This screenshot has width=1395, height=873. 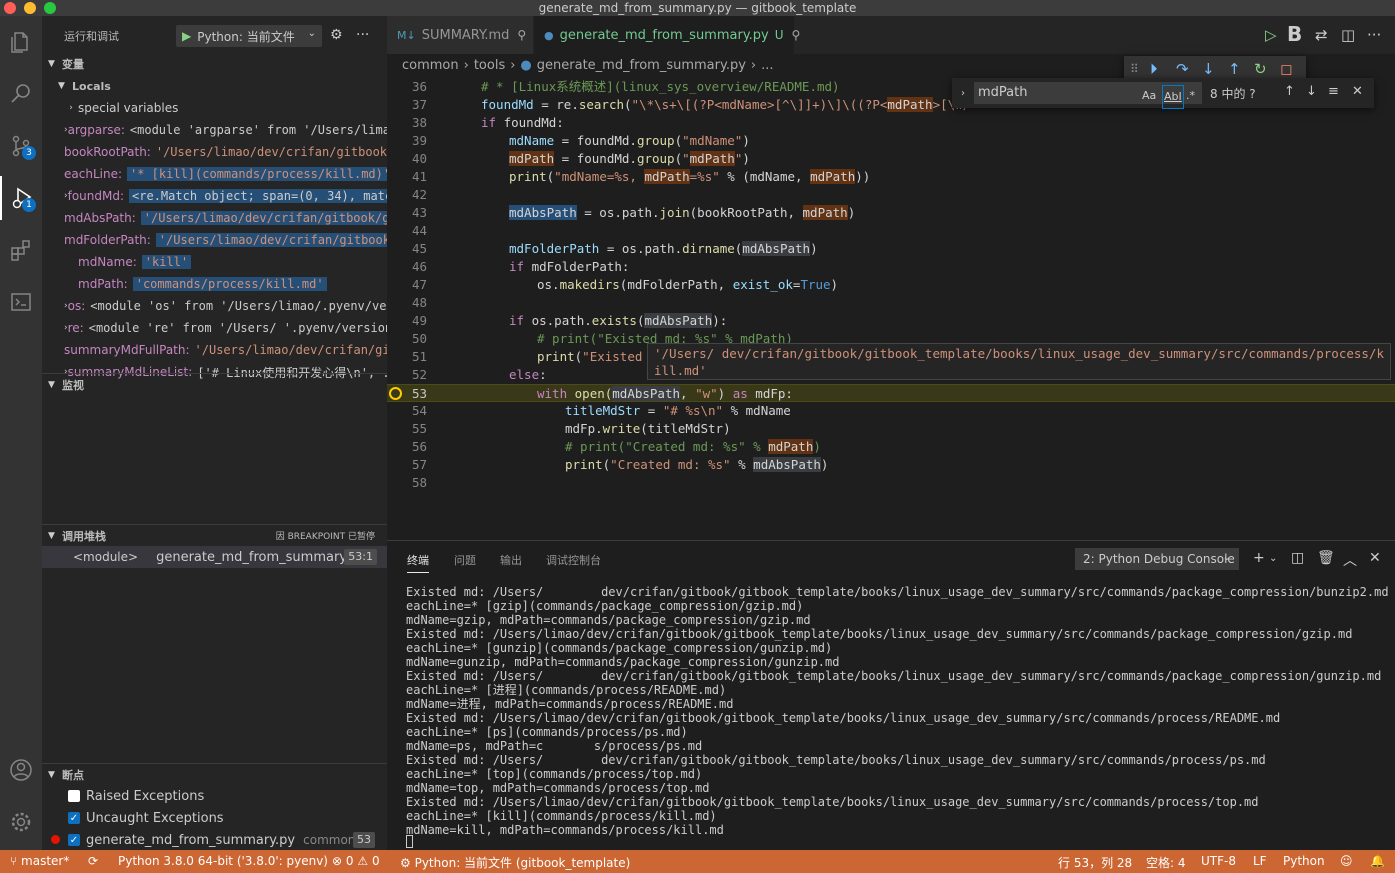 What do you see at coordinates (214, 839) in the screenshot?
I see `breakpoint-row: ✓ generate_md_from_summary.py common... 53` at bounding box center [214, 839].